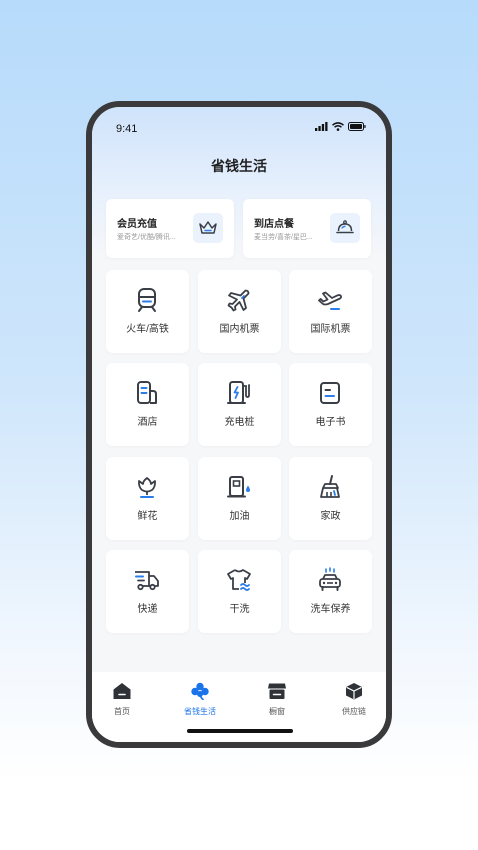 The width and height of the screenshot is (478, 850). I want to click on service-label: 洗车保养, so click(330, 609).